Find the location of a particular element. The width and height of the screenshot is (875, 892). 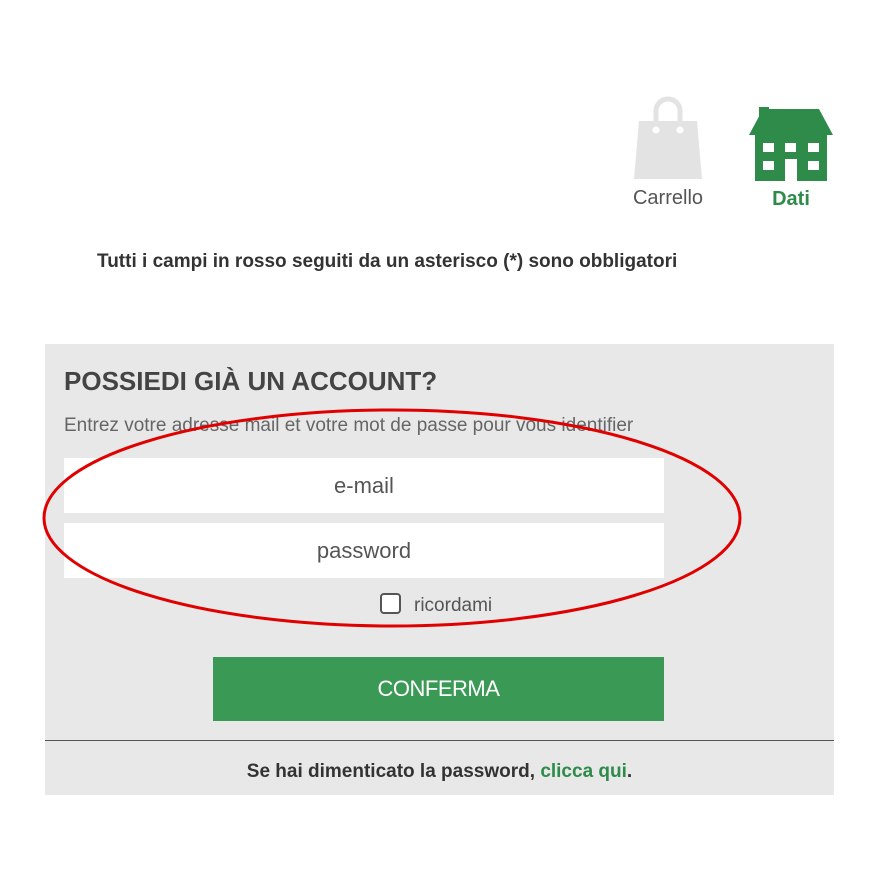

remember-checkbox is located at coordinates (390, 603).